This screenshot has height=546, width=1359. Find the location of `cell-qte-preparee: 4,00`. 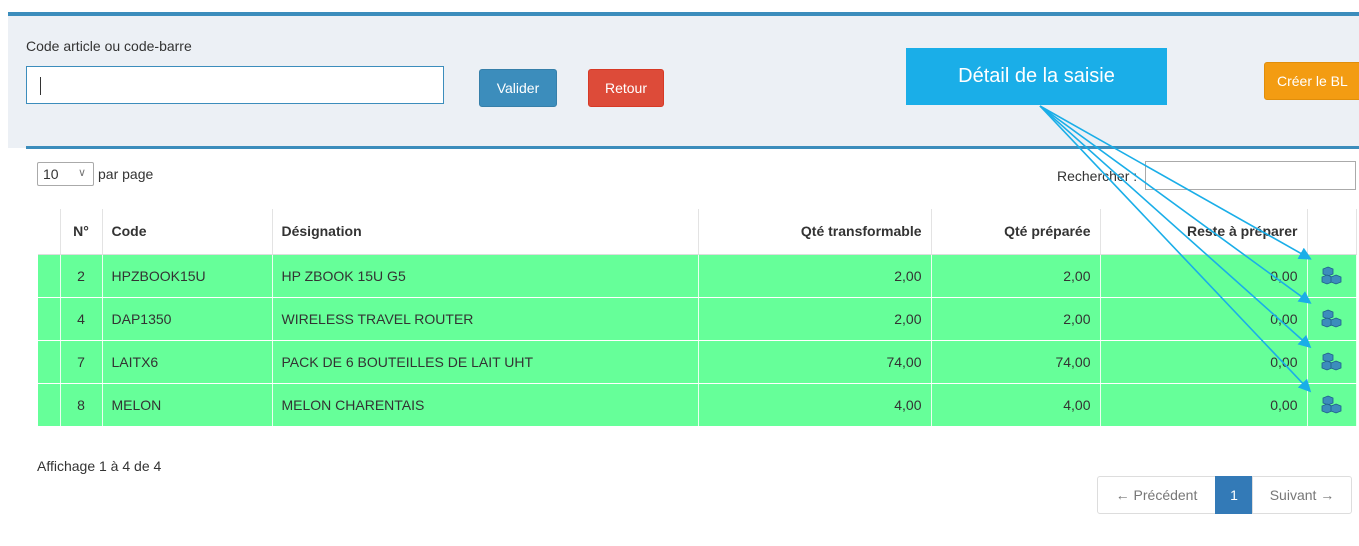

cell-qte-preparee: 4,00 is located at coordinates (1016, 405).